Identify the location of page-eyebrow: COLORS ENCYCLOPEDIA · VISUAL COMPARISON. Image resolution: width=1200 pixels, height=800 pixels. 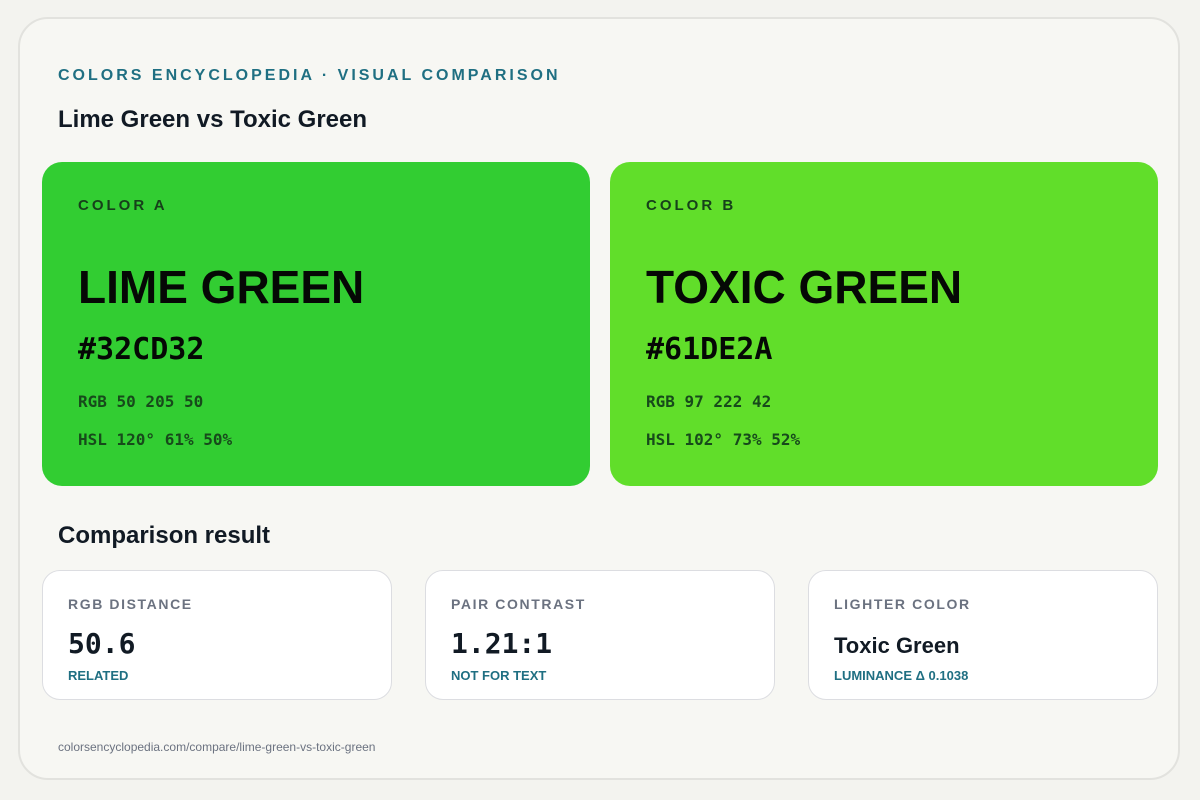
(309, 75).